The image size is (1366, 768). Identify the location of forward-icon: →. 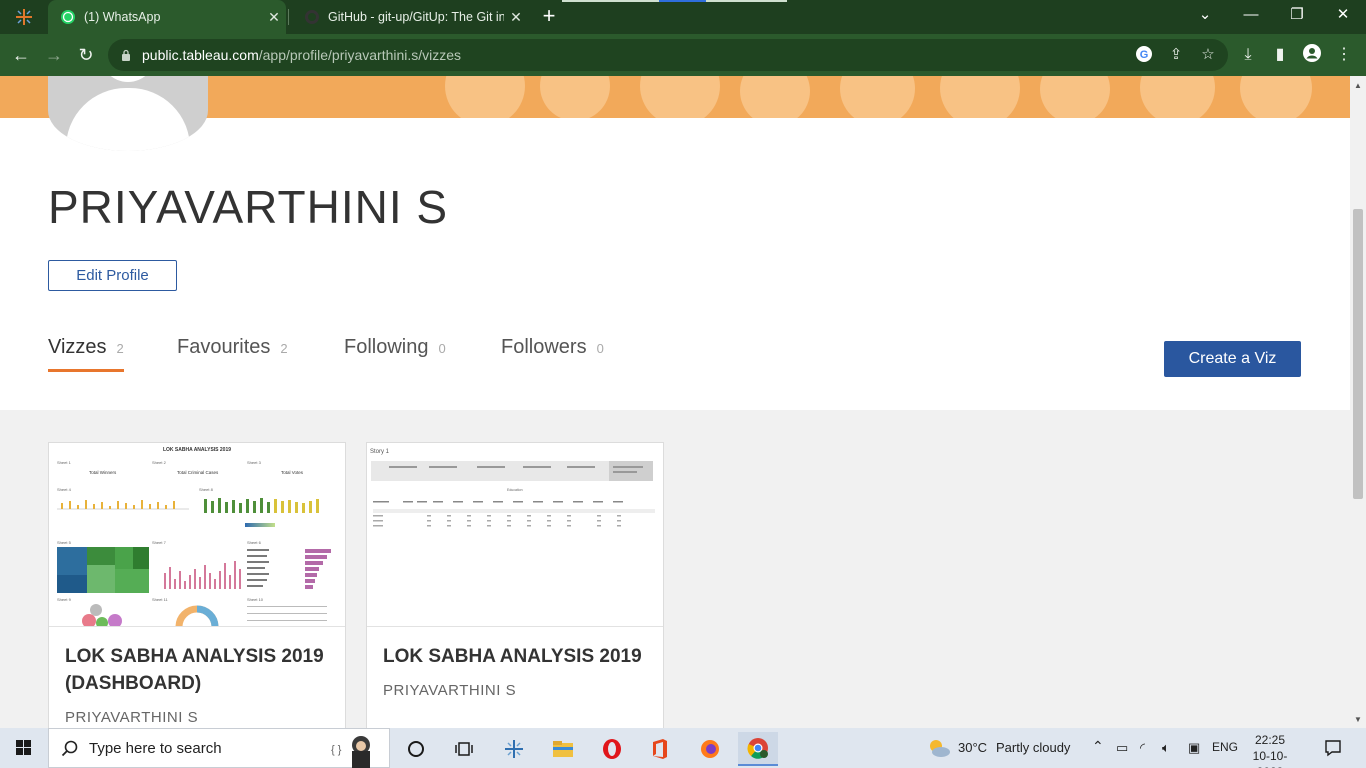
(54, 55).